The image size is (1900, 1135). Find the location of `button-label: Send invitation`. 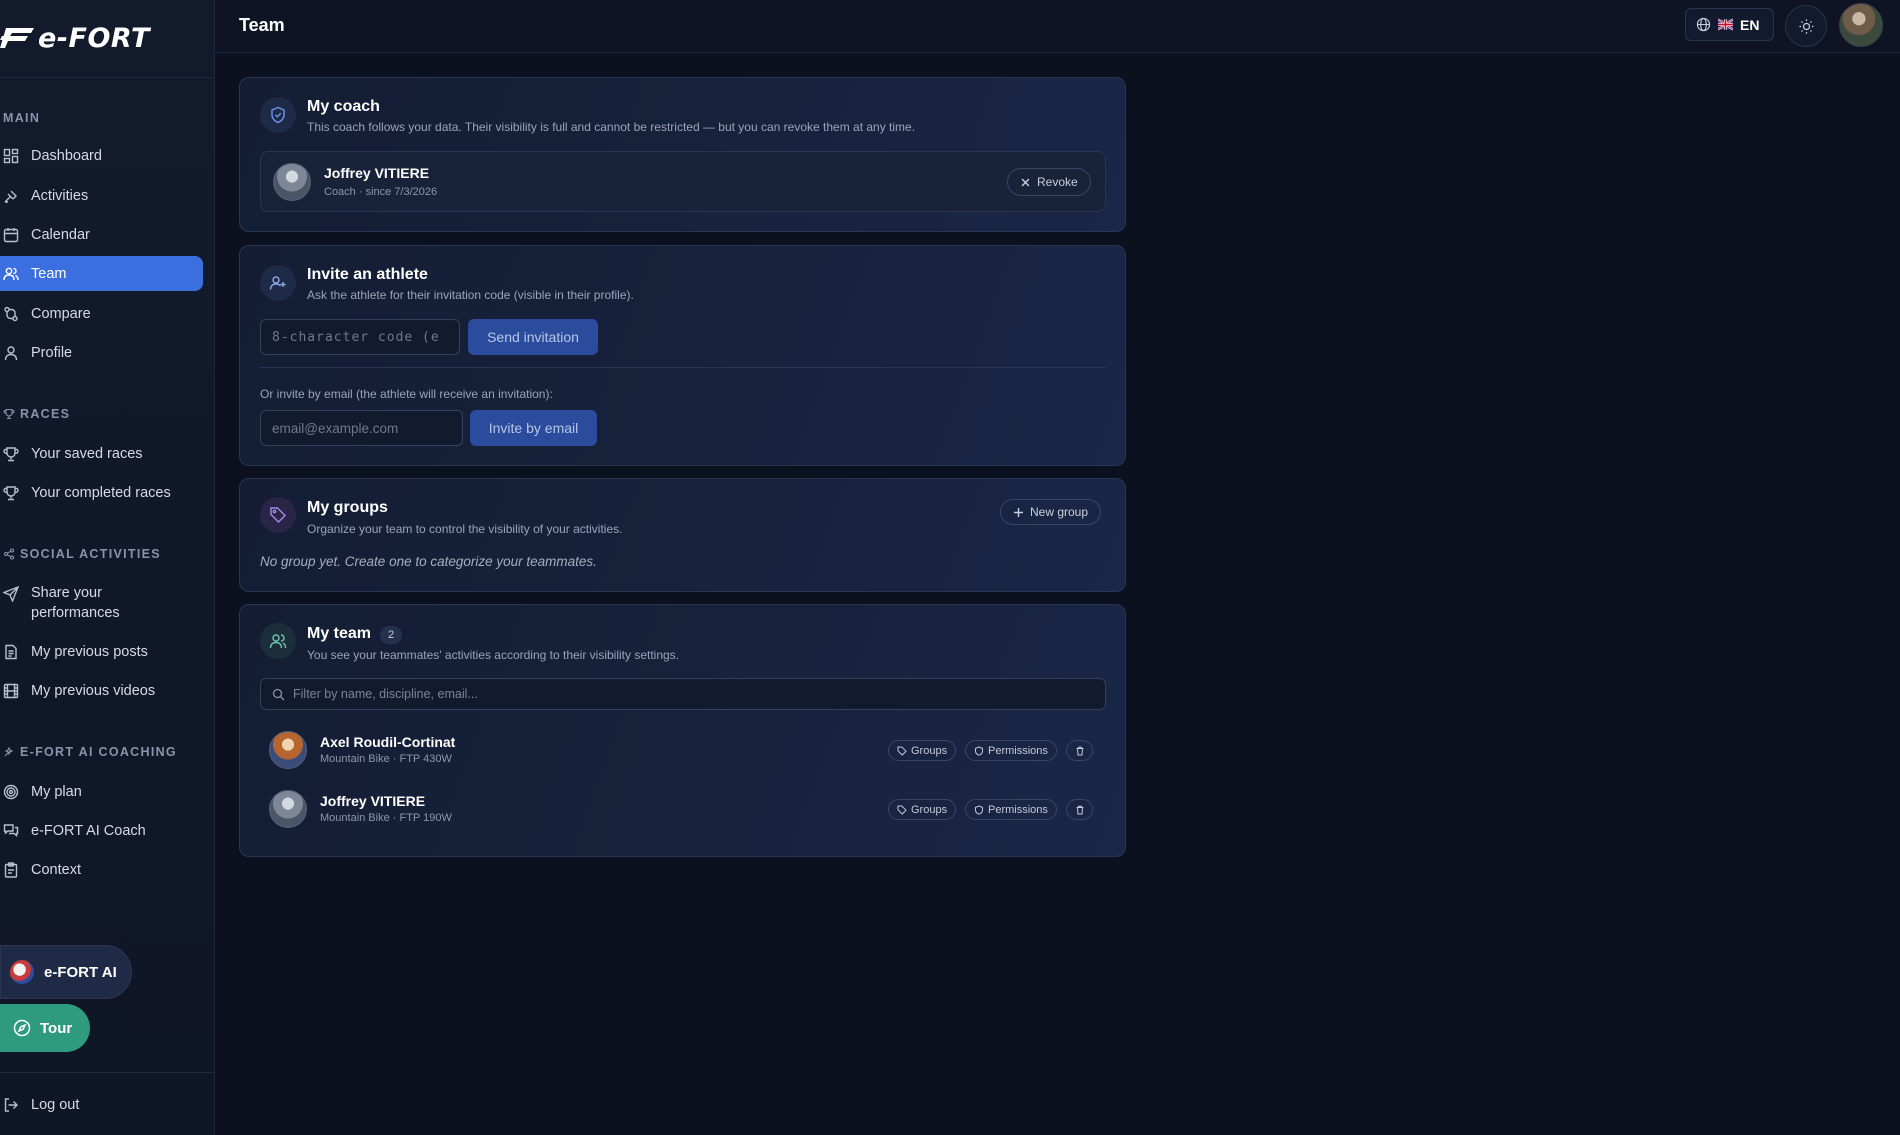

button-label: Send invitation is located at coordinates (533, 337).